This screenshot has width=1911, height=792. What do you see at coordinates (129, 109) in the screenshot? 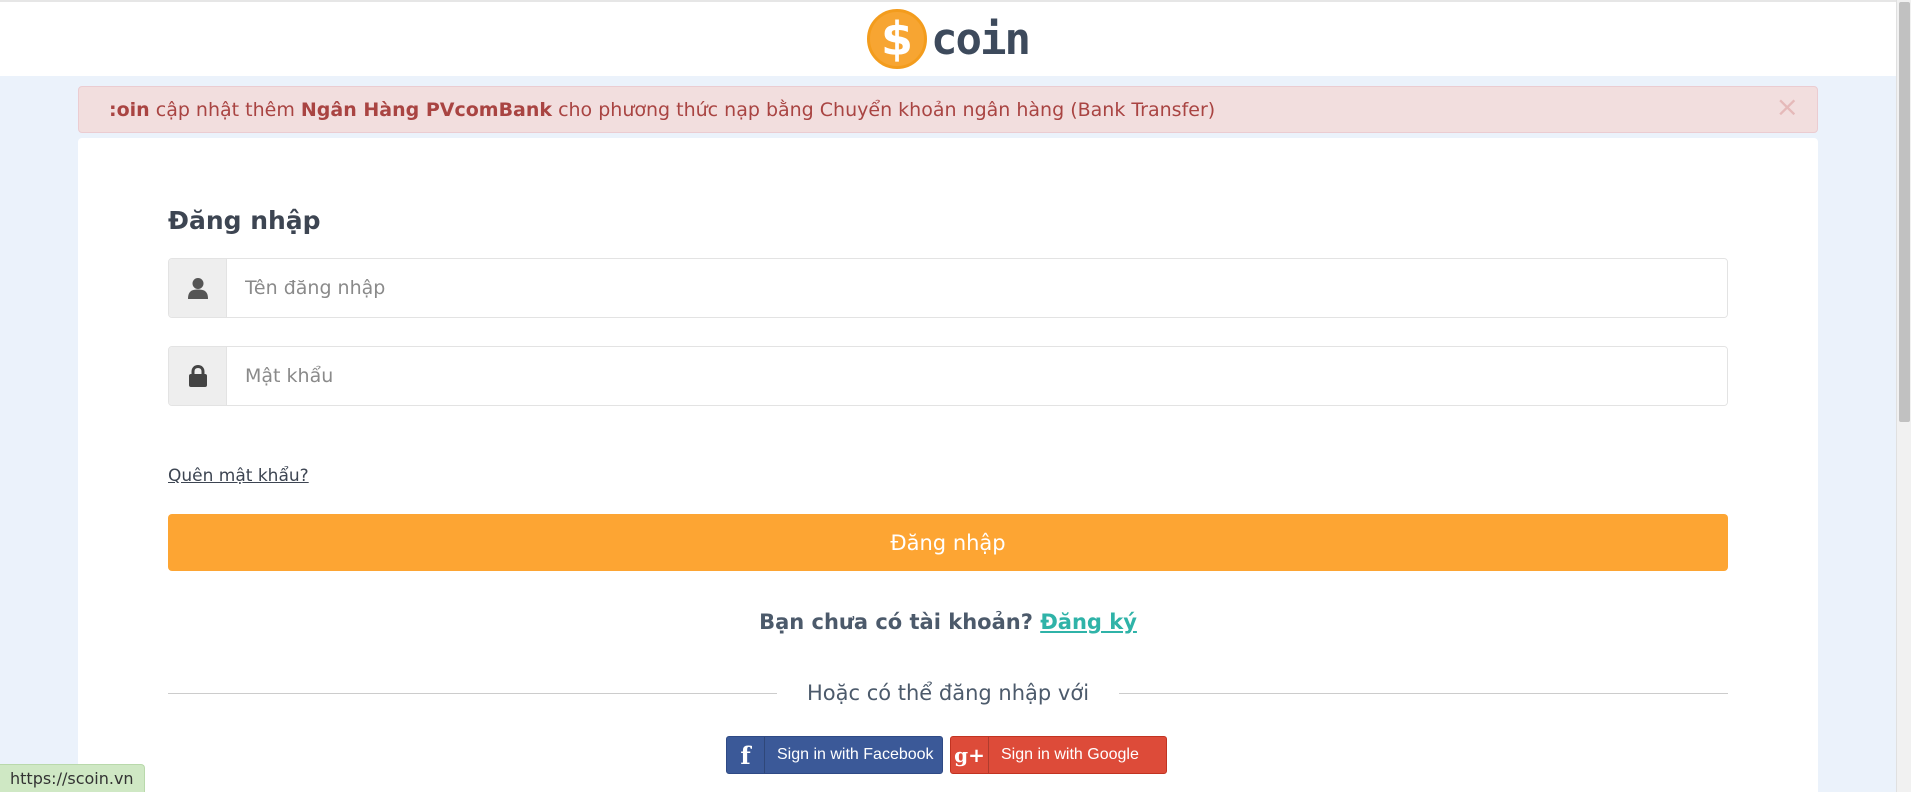
I see `alert-brand: :oin` at bounding box center [129, 109].